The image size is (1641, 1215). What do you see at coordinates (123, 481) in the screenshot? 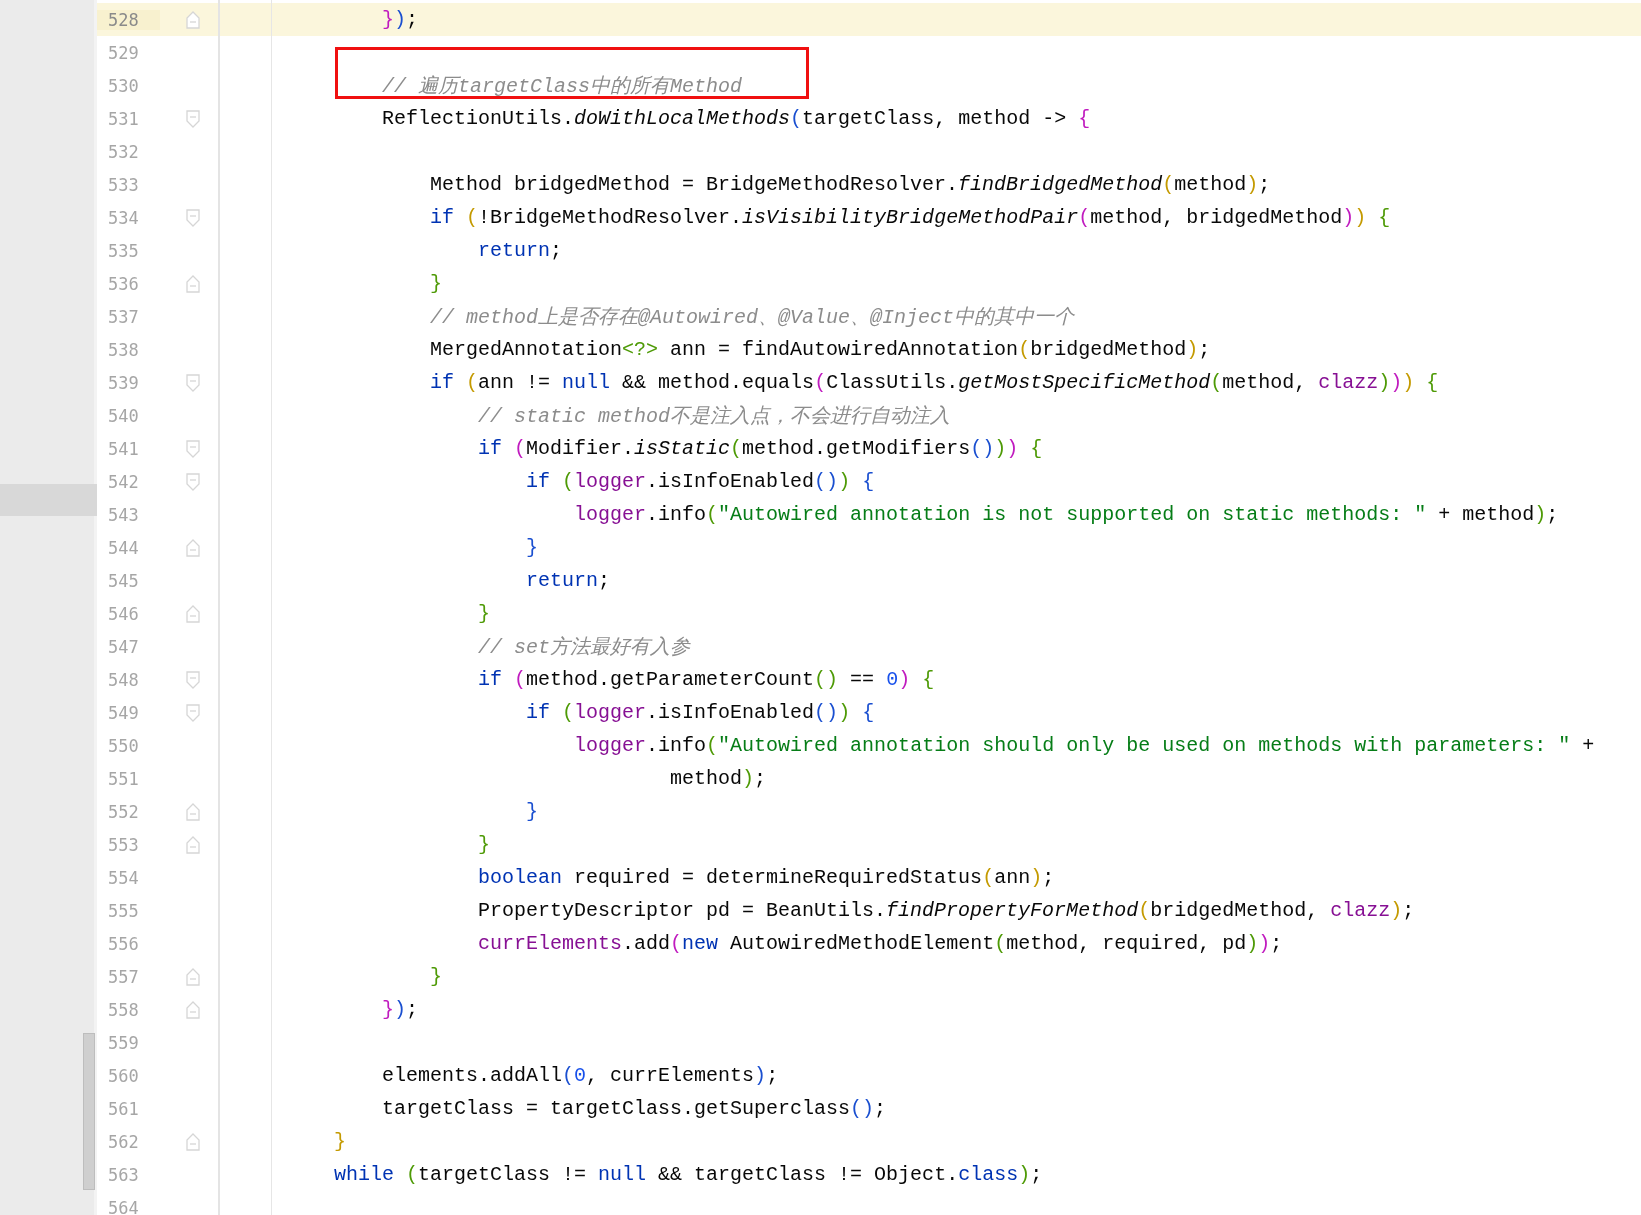
I see `line-number: 542` at bounding box center [123, 481].